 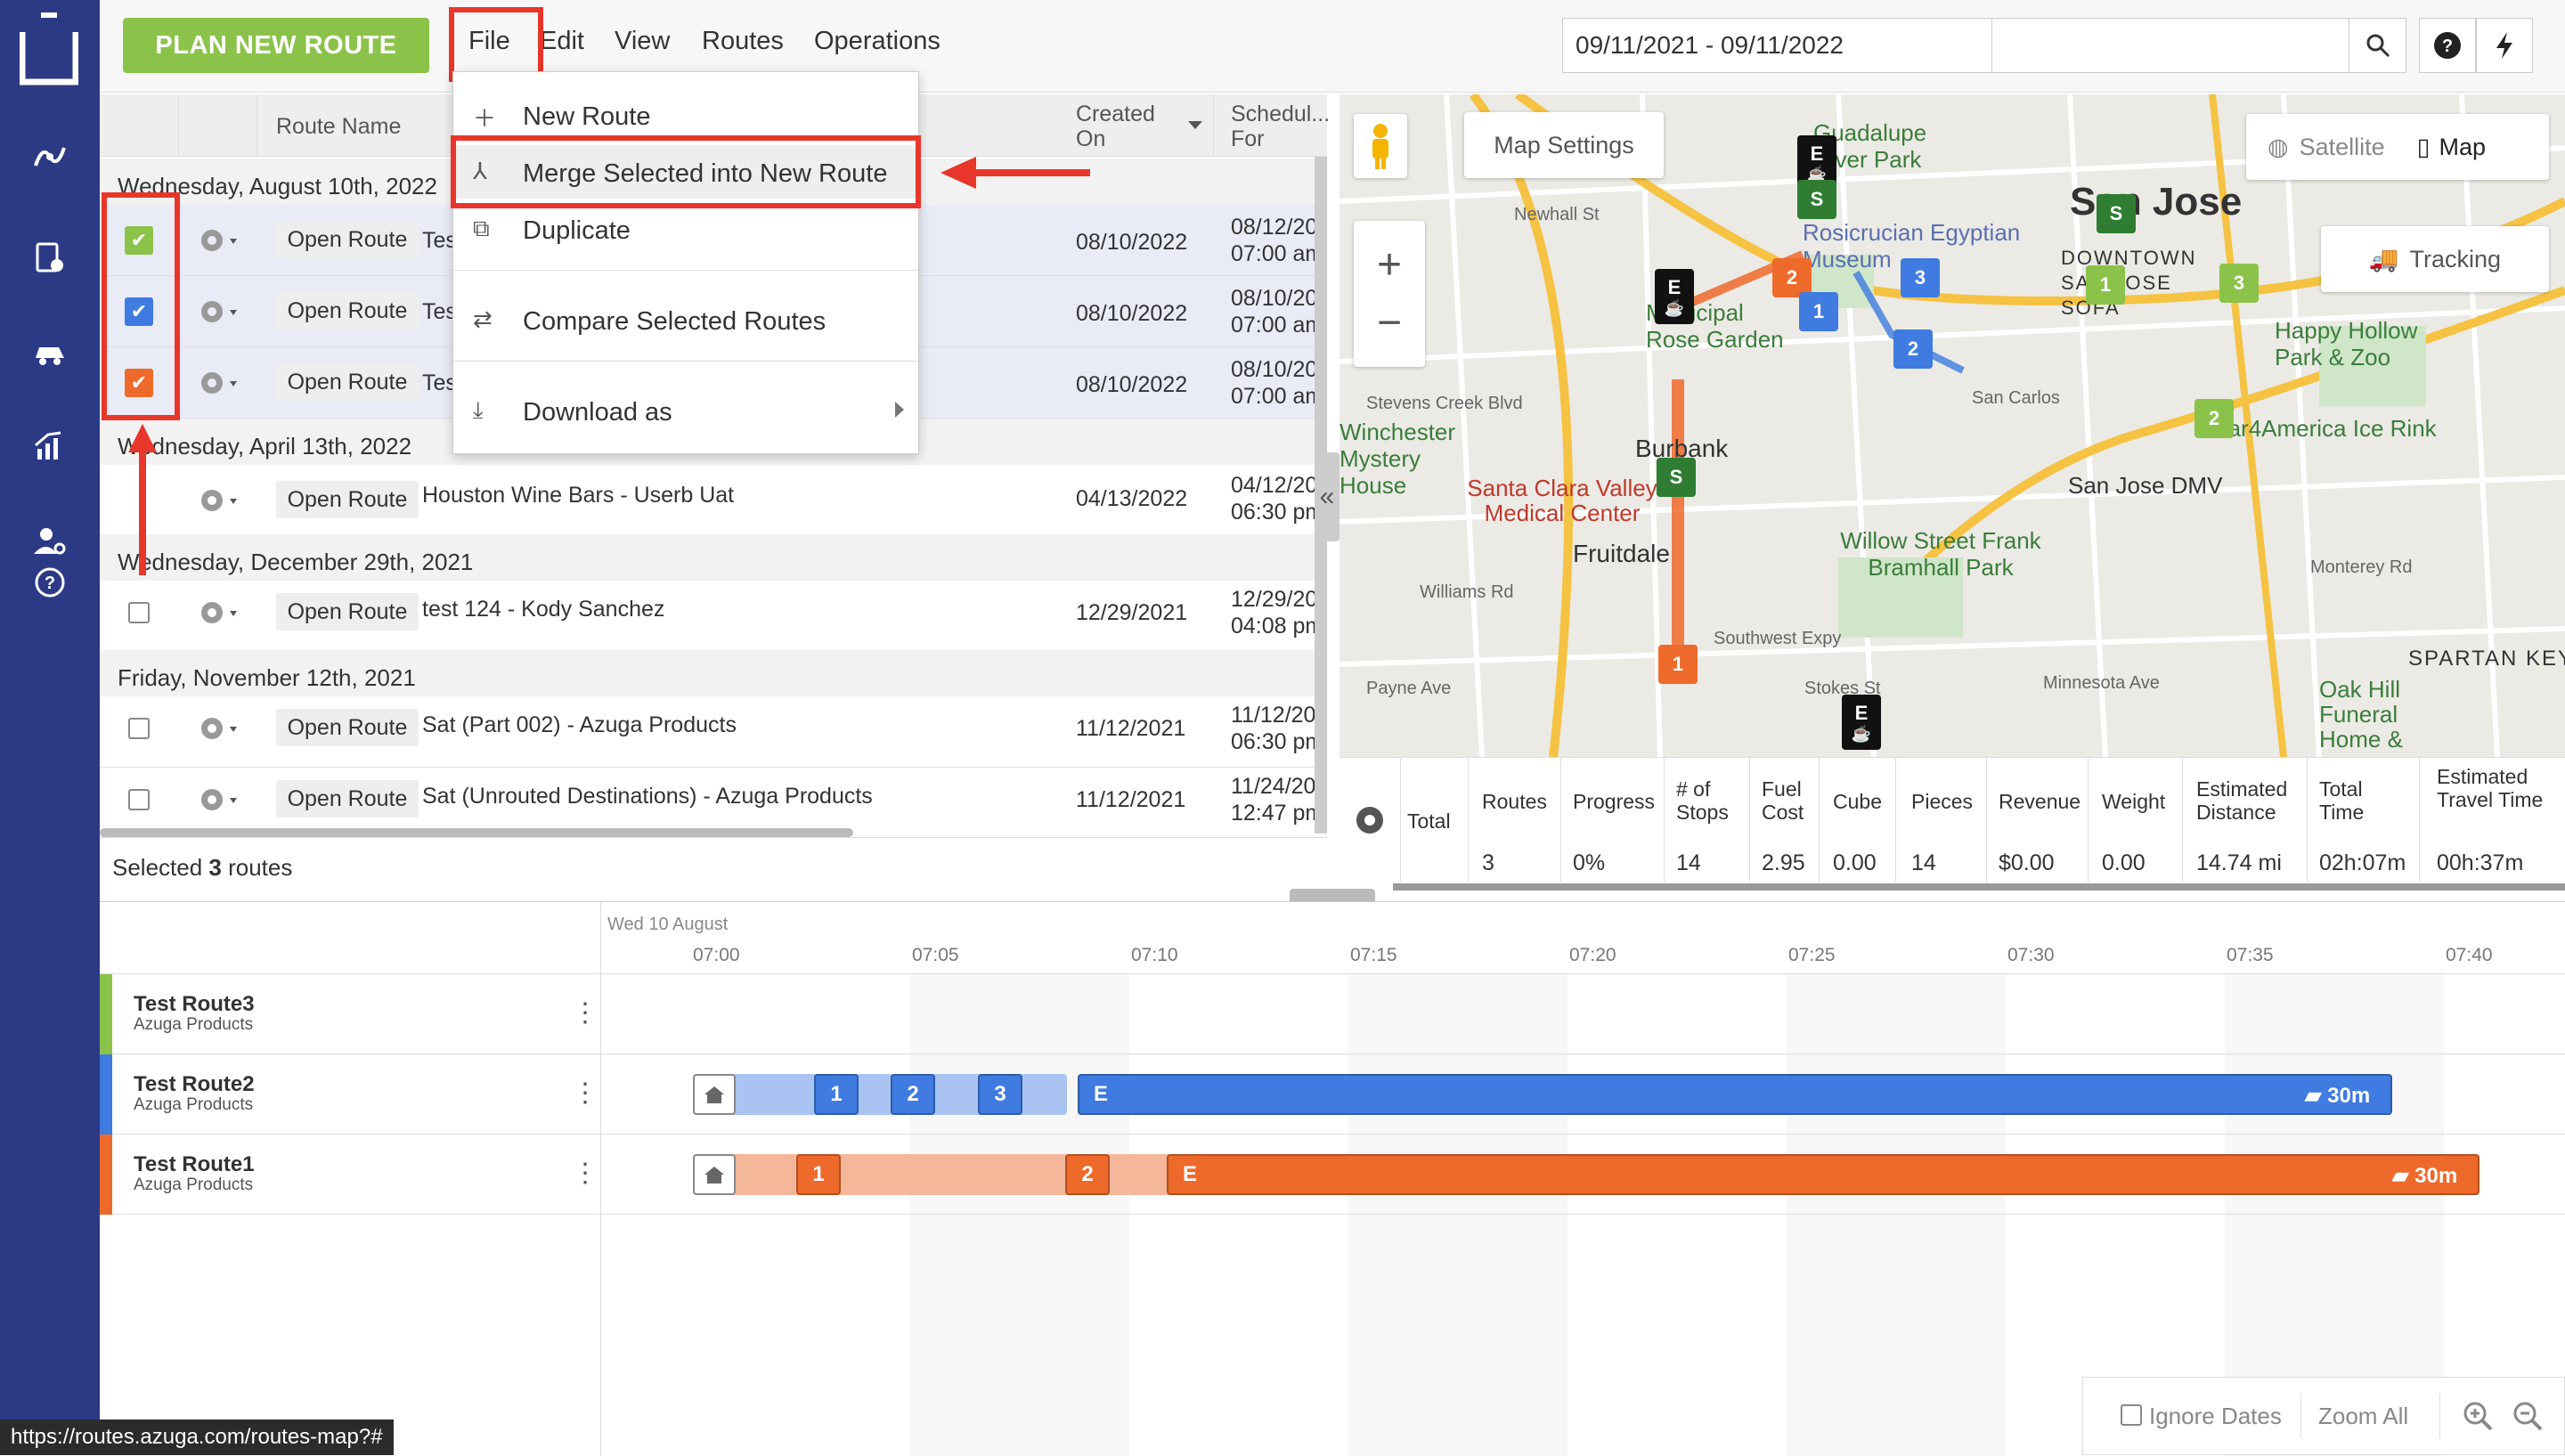 What do you see at coordinates (1195, 125) in the screenshot?
I see `sort-desc-icon` at bounding box center [1195, 125].